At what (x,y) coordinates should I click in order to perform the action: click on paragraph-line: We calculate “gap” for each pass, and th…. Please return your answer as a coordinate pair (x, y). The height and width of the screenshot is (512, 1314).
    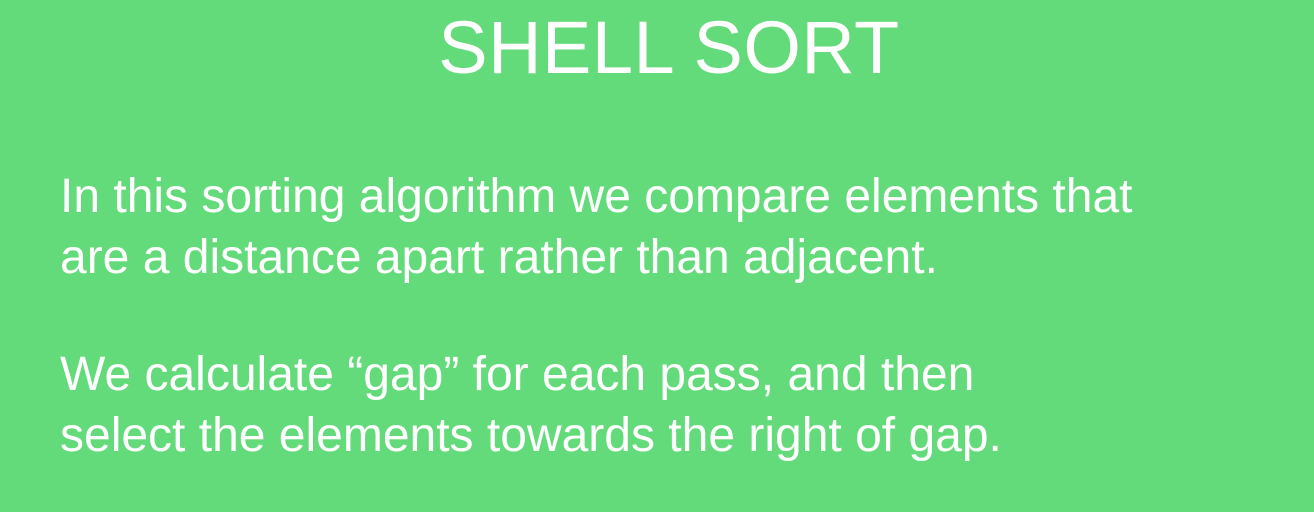
    Looking at the image, I should click on (517, 374).